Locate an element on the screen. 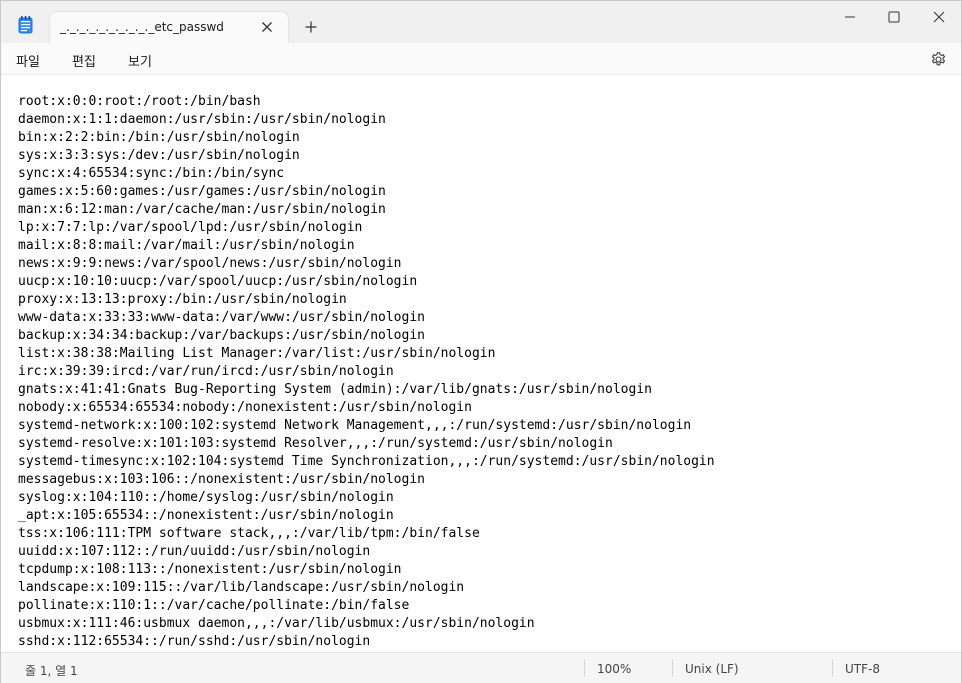 The height and width of the screenshot is (683, 962). text-line: sync:x:4:65534:sync:/bin:/bin/sync is located at coordinates (366, 174).